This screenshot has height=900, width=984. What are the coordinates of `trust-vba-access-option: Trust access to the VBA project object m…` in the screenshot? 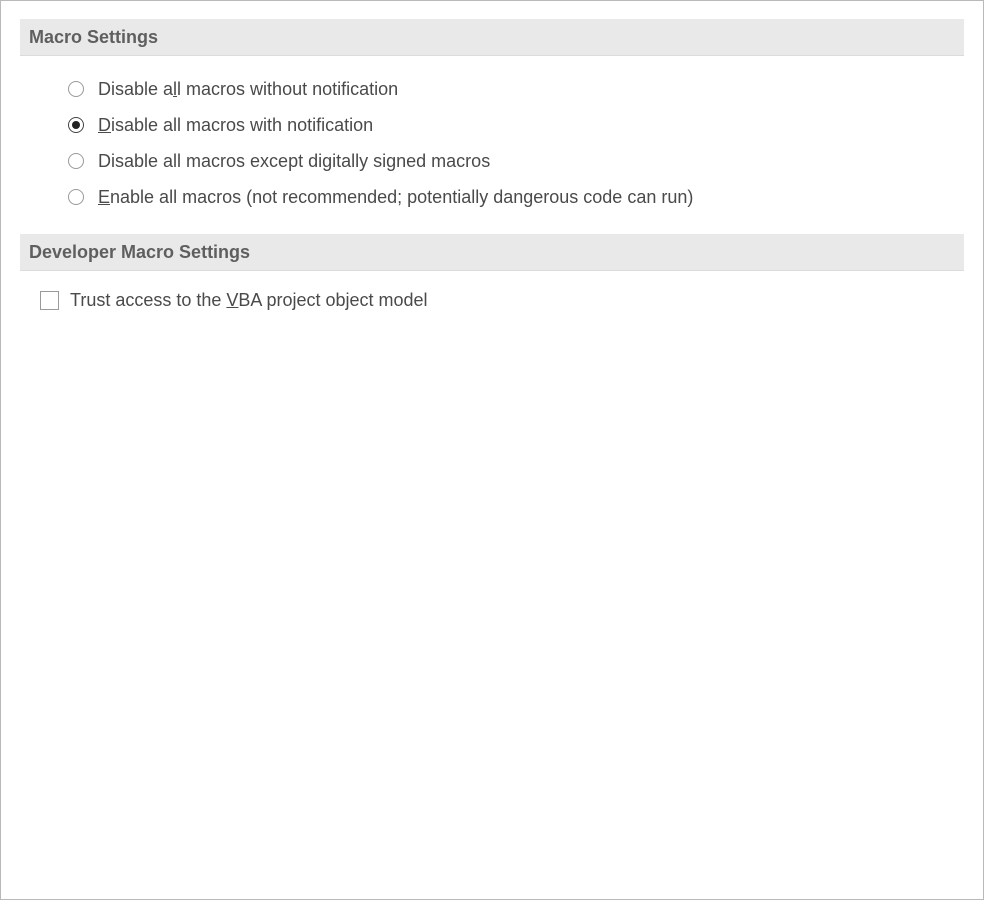 It's located at (234, 300).